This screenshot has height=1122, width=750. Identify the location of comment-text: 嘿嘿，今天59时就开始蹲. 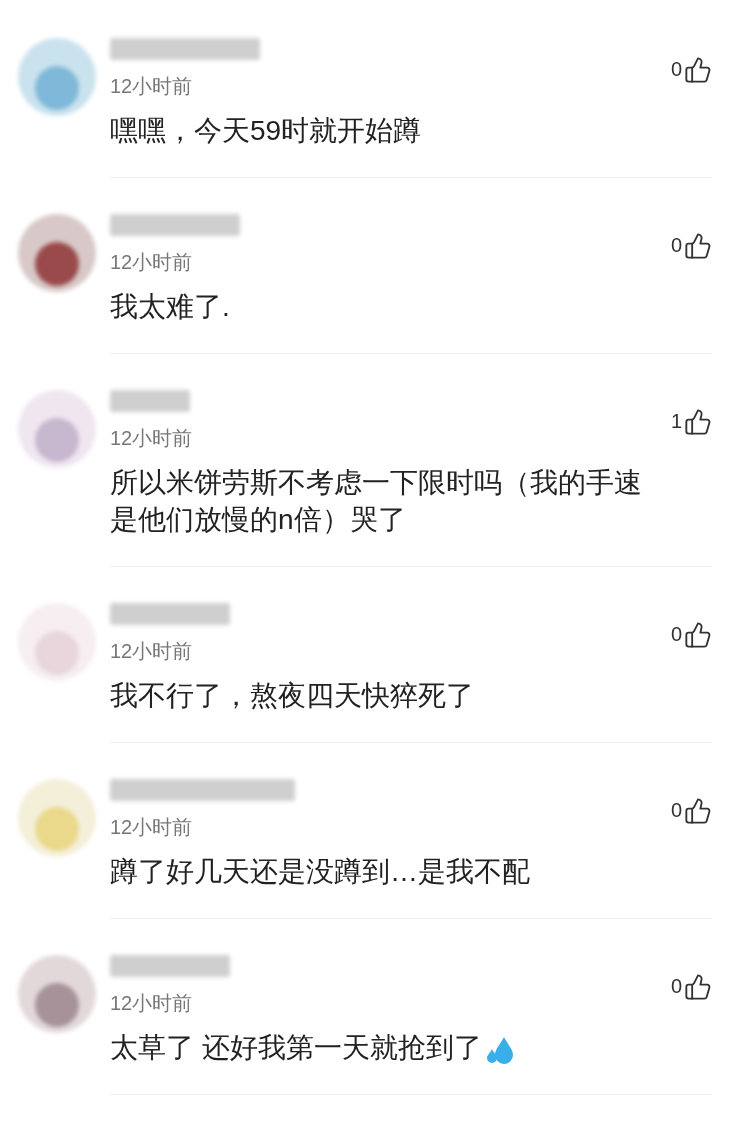
(266, 130).